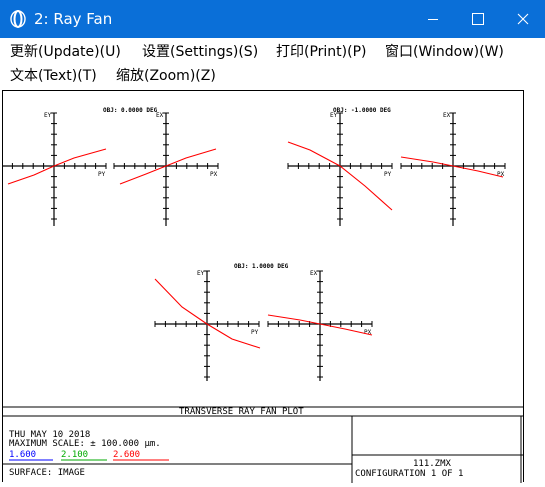  Describe the element at coordinates (47, 473) in the screenshot. I see `surface-label: SURFACE: IMAGE` at that location.